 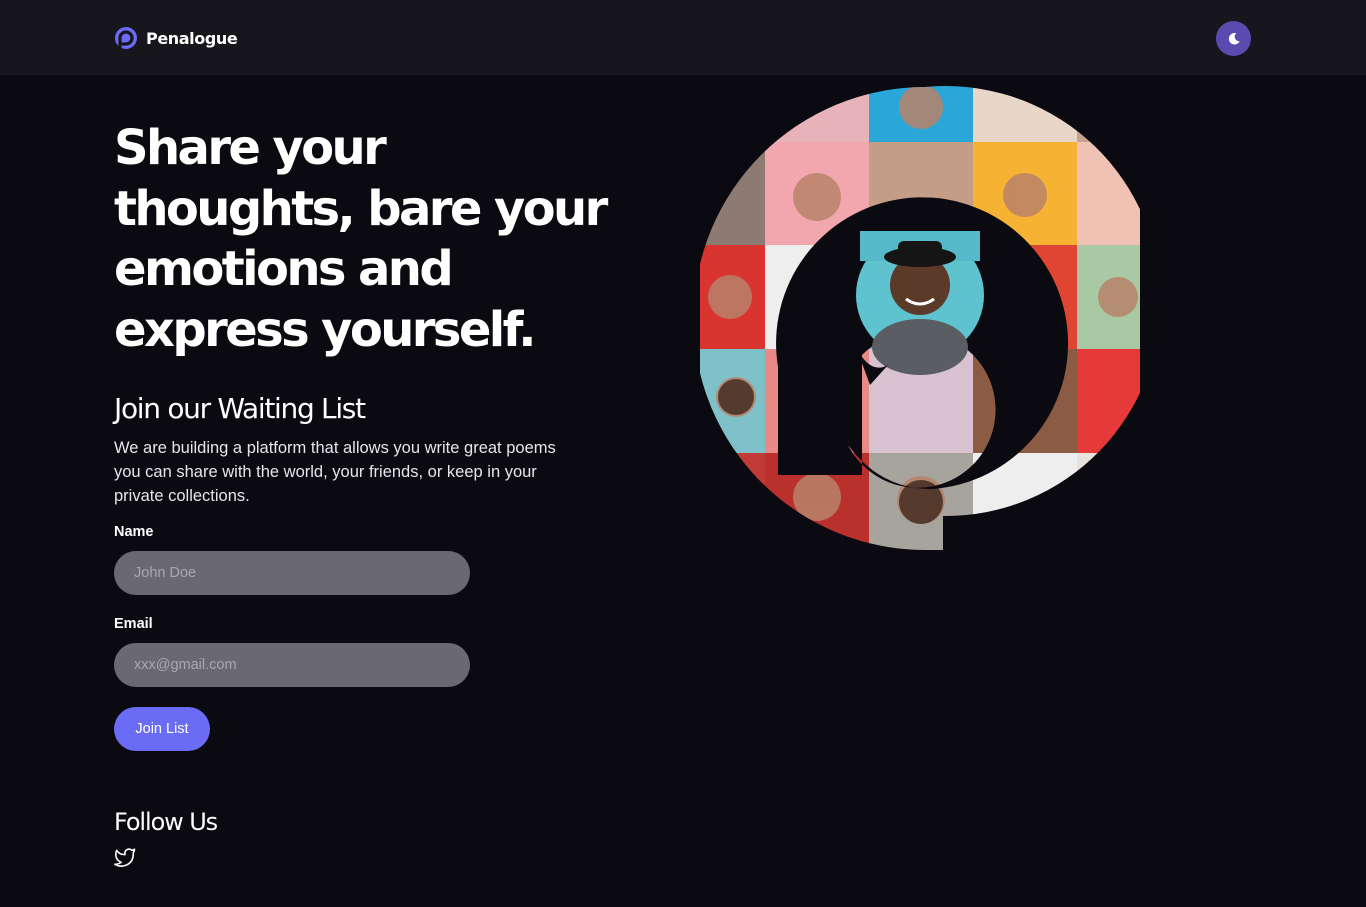 I want to click on twitter-link, so click(x=125, y=857).